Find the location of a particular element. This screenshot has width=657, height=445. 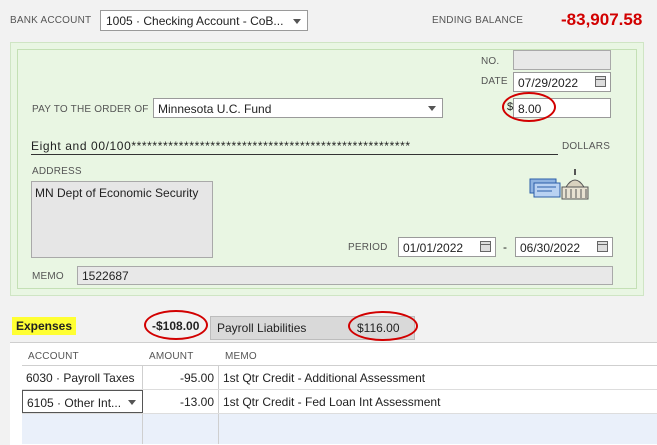

date-value: 07/29/2022 is located at coordinates (548, 83).